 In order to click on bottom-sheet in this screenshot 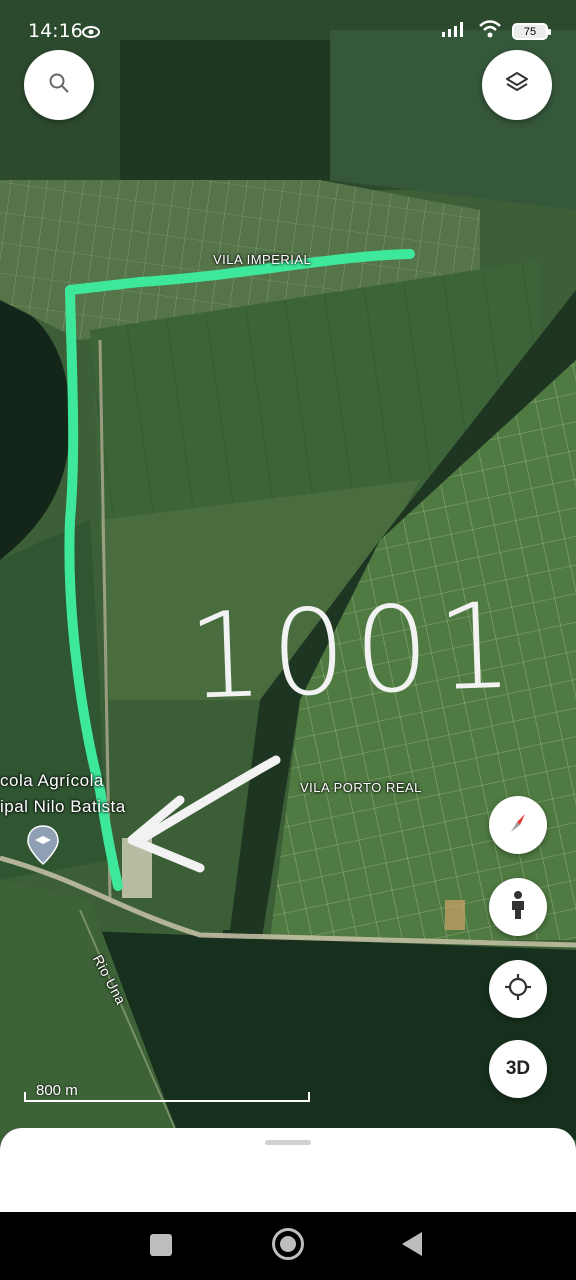, I will do `click(288, 1170)`.